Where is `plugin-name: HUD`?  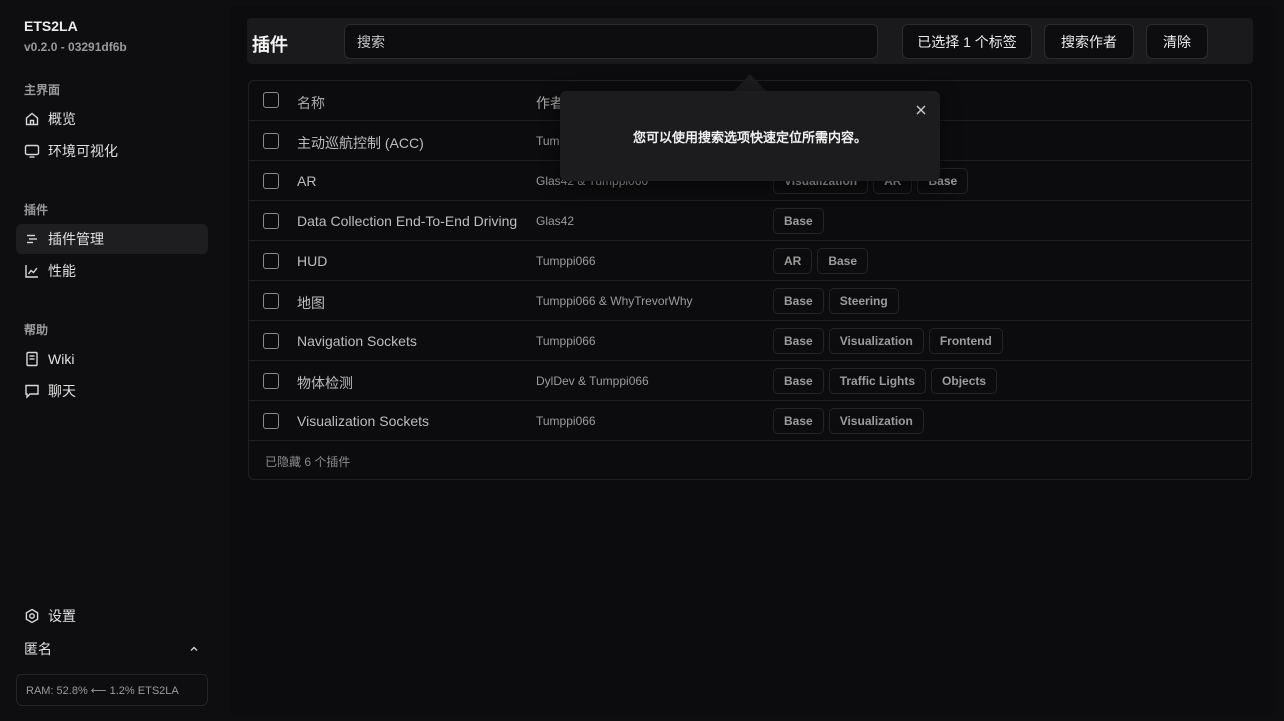 plugin-name: HUD is located at coordinates (312, 261).